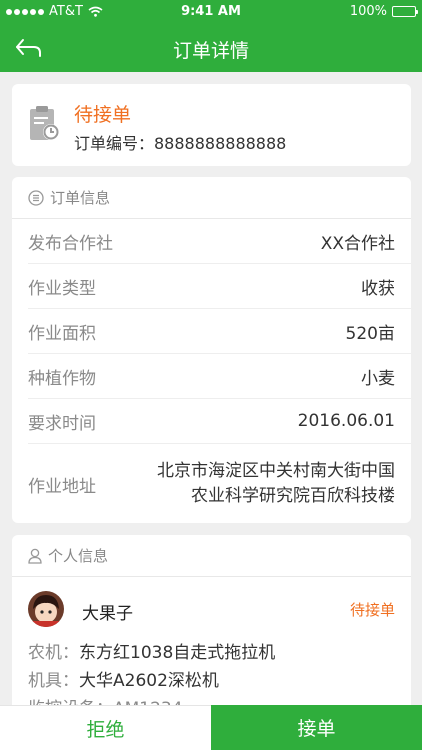 The image size is (422, 750). Describe the element at coordinates (378, 378) in the screenshot. I see `row-value: 小麦` at that location.